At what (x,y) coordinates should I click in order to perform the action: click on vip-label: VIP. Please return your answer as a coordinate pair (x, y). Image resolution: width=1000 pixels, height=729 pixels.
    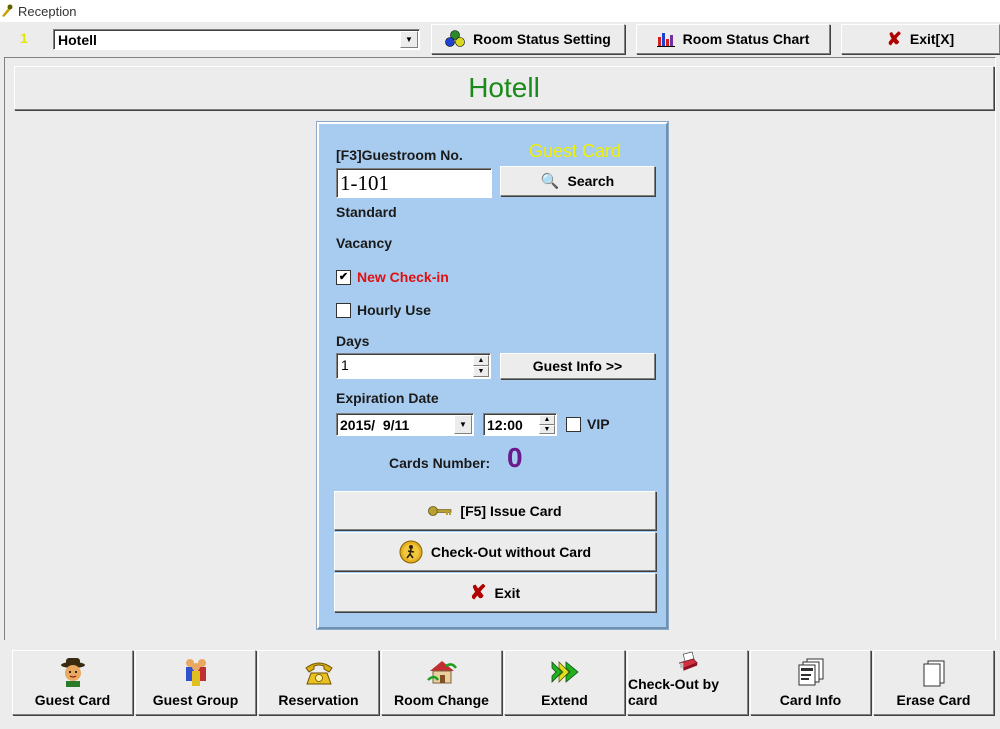
    Looking at the image, I should click on (598, 424).